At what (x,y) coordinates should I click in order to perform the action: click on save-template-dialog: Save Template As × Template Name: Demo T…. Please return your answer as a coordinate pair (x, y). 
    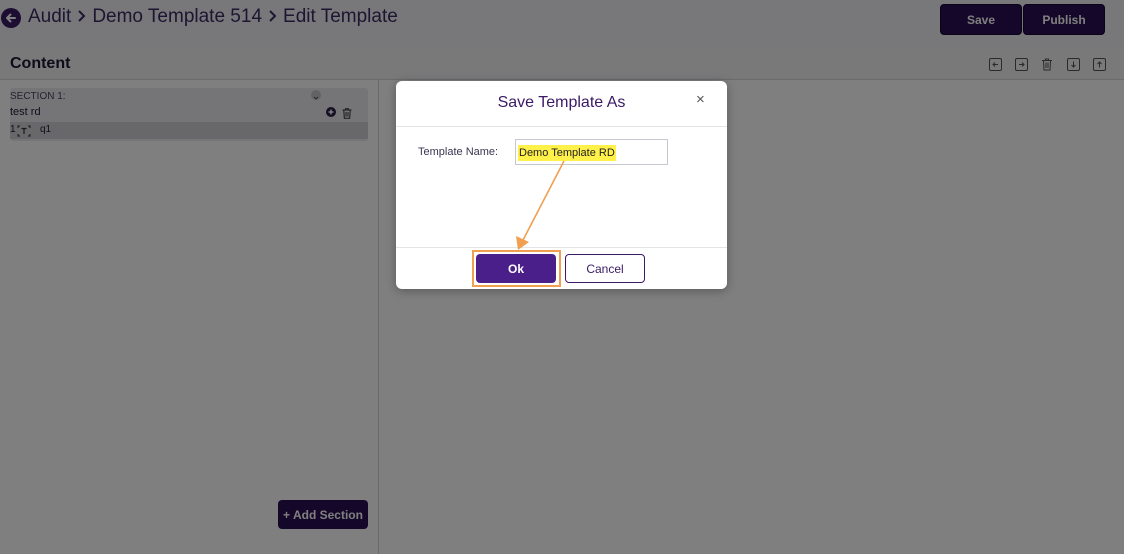
    Looking at the image, I should click on (561, 185).